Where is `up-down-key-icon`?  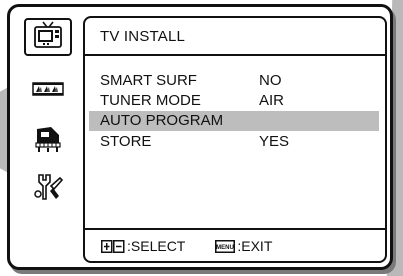 up-down-key-icon is located at coordinates (113, 246).